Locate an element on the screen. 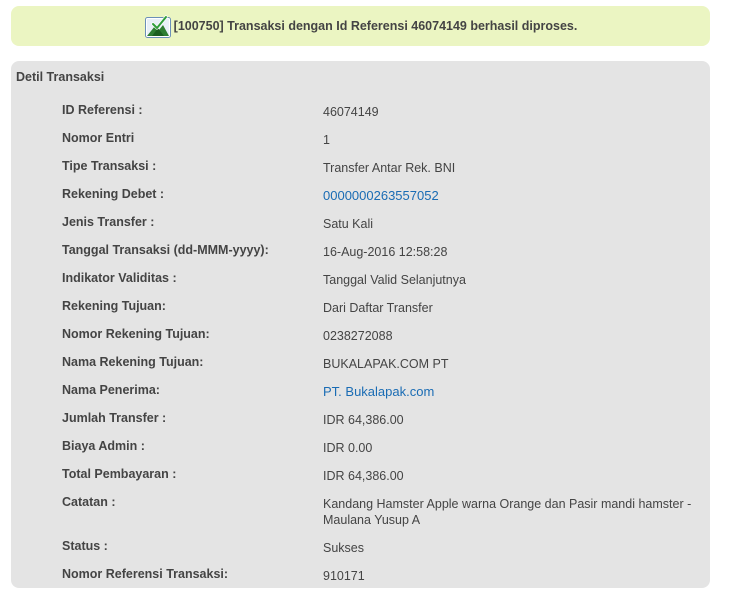 The height and width of the screenshot is (599, 733). detail-label: Tipe Transaksi : is located at coordinates (109, 166).